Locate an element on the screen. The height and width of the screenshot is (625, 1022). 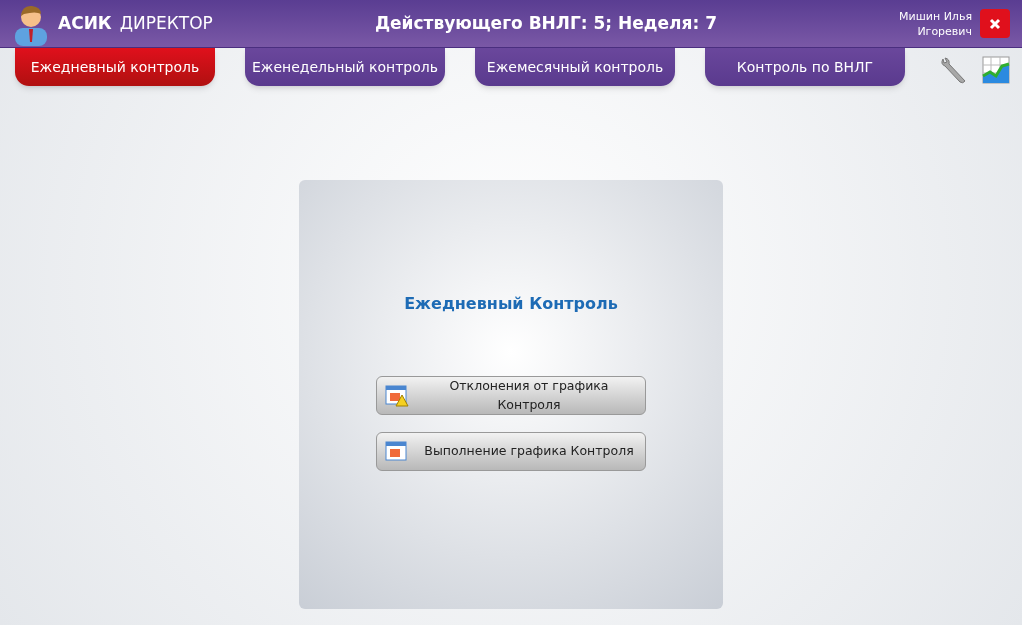
app-brand: АСИК is located at coordinates (85, 23).